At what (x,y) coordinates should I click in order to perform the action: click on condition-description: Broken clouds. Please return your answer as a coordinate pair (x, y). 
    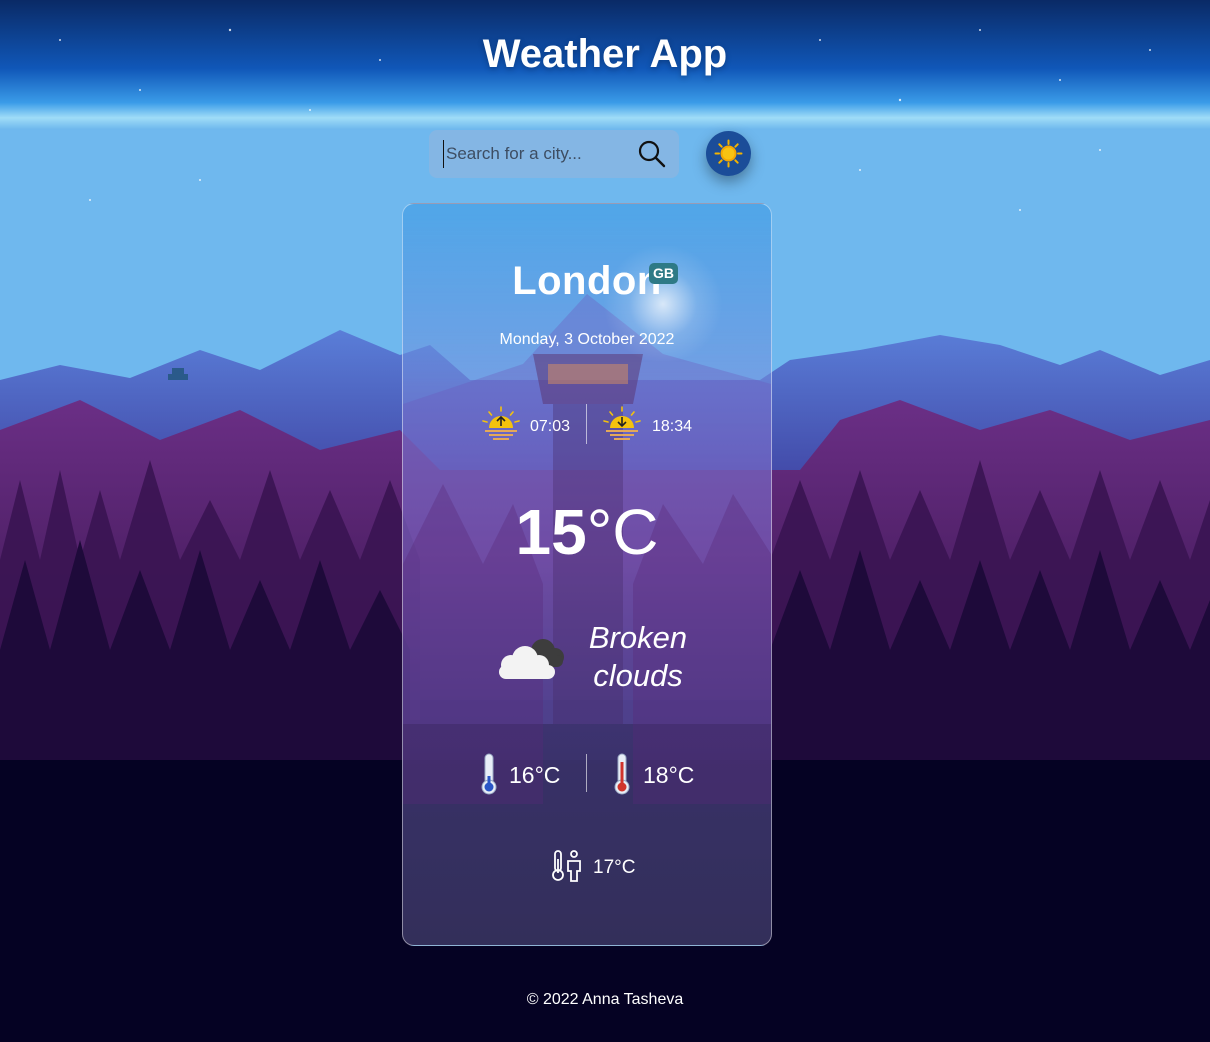
    Looking at the image, I should click on (638, 657).